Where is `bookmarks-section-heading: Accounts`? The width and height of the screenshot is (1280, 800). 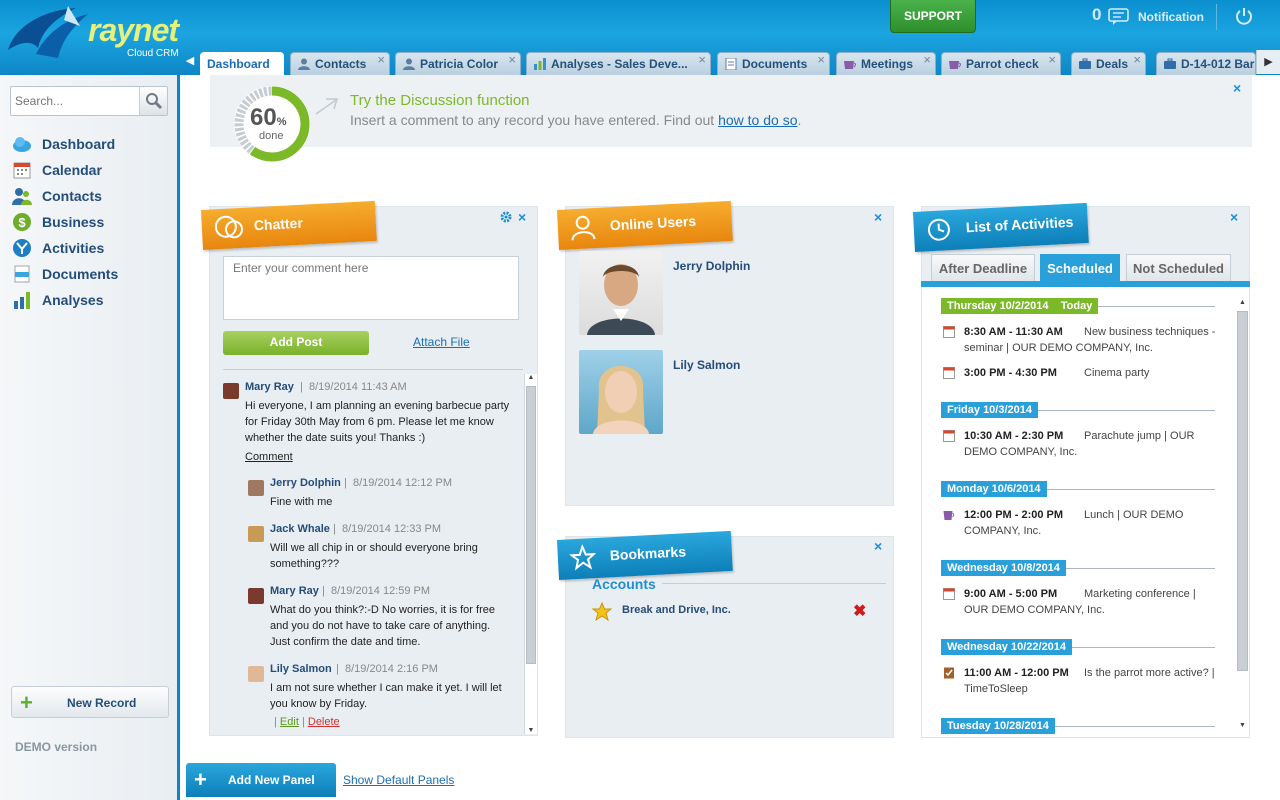
bookmarks-section-heading: Accounts is located at coordinates (624, 584).